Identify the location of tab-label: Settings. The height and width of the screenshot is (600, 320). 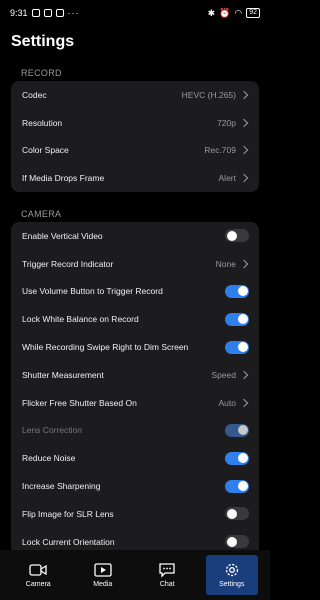
(232, 584).